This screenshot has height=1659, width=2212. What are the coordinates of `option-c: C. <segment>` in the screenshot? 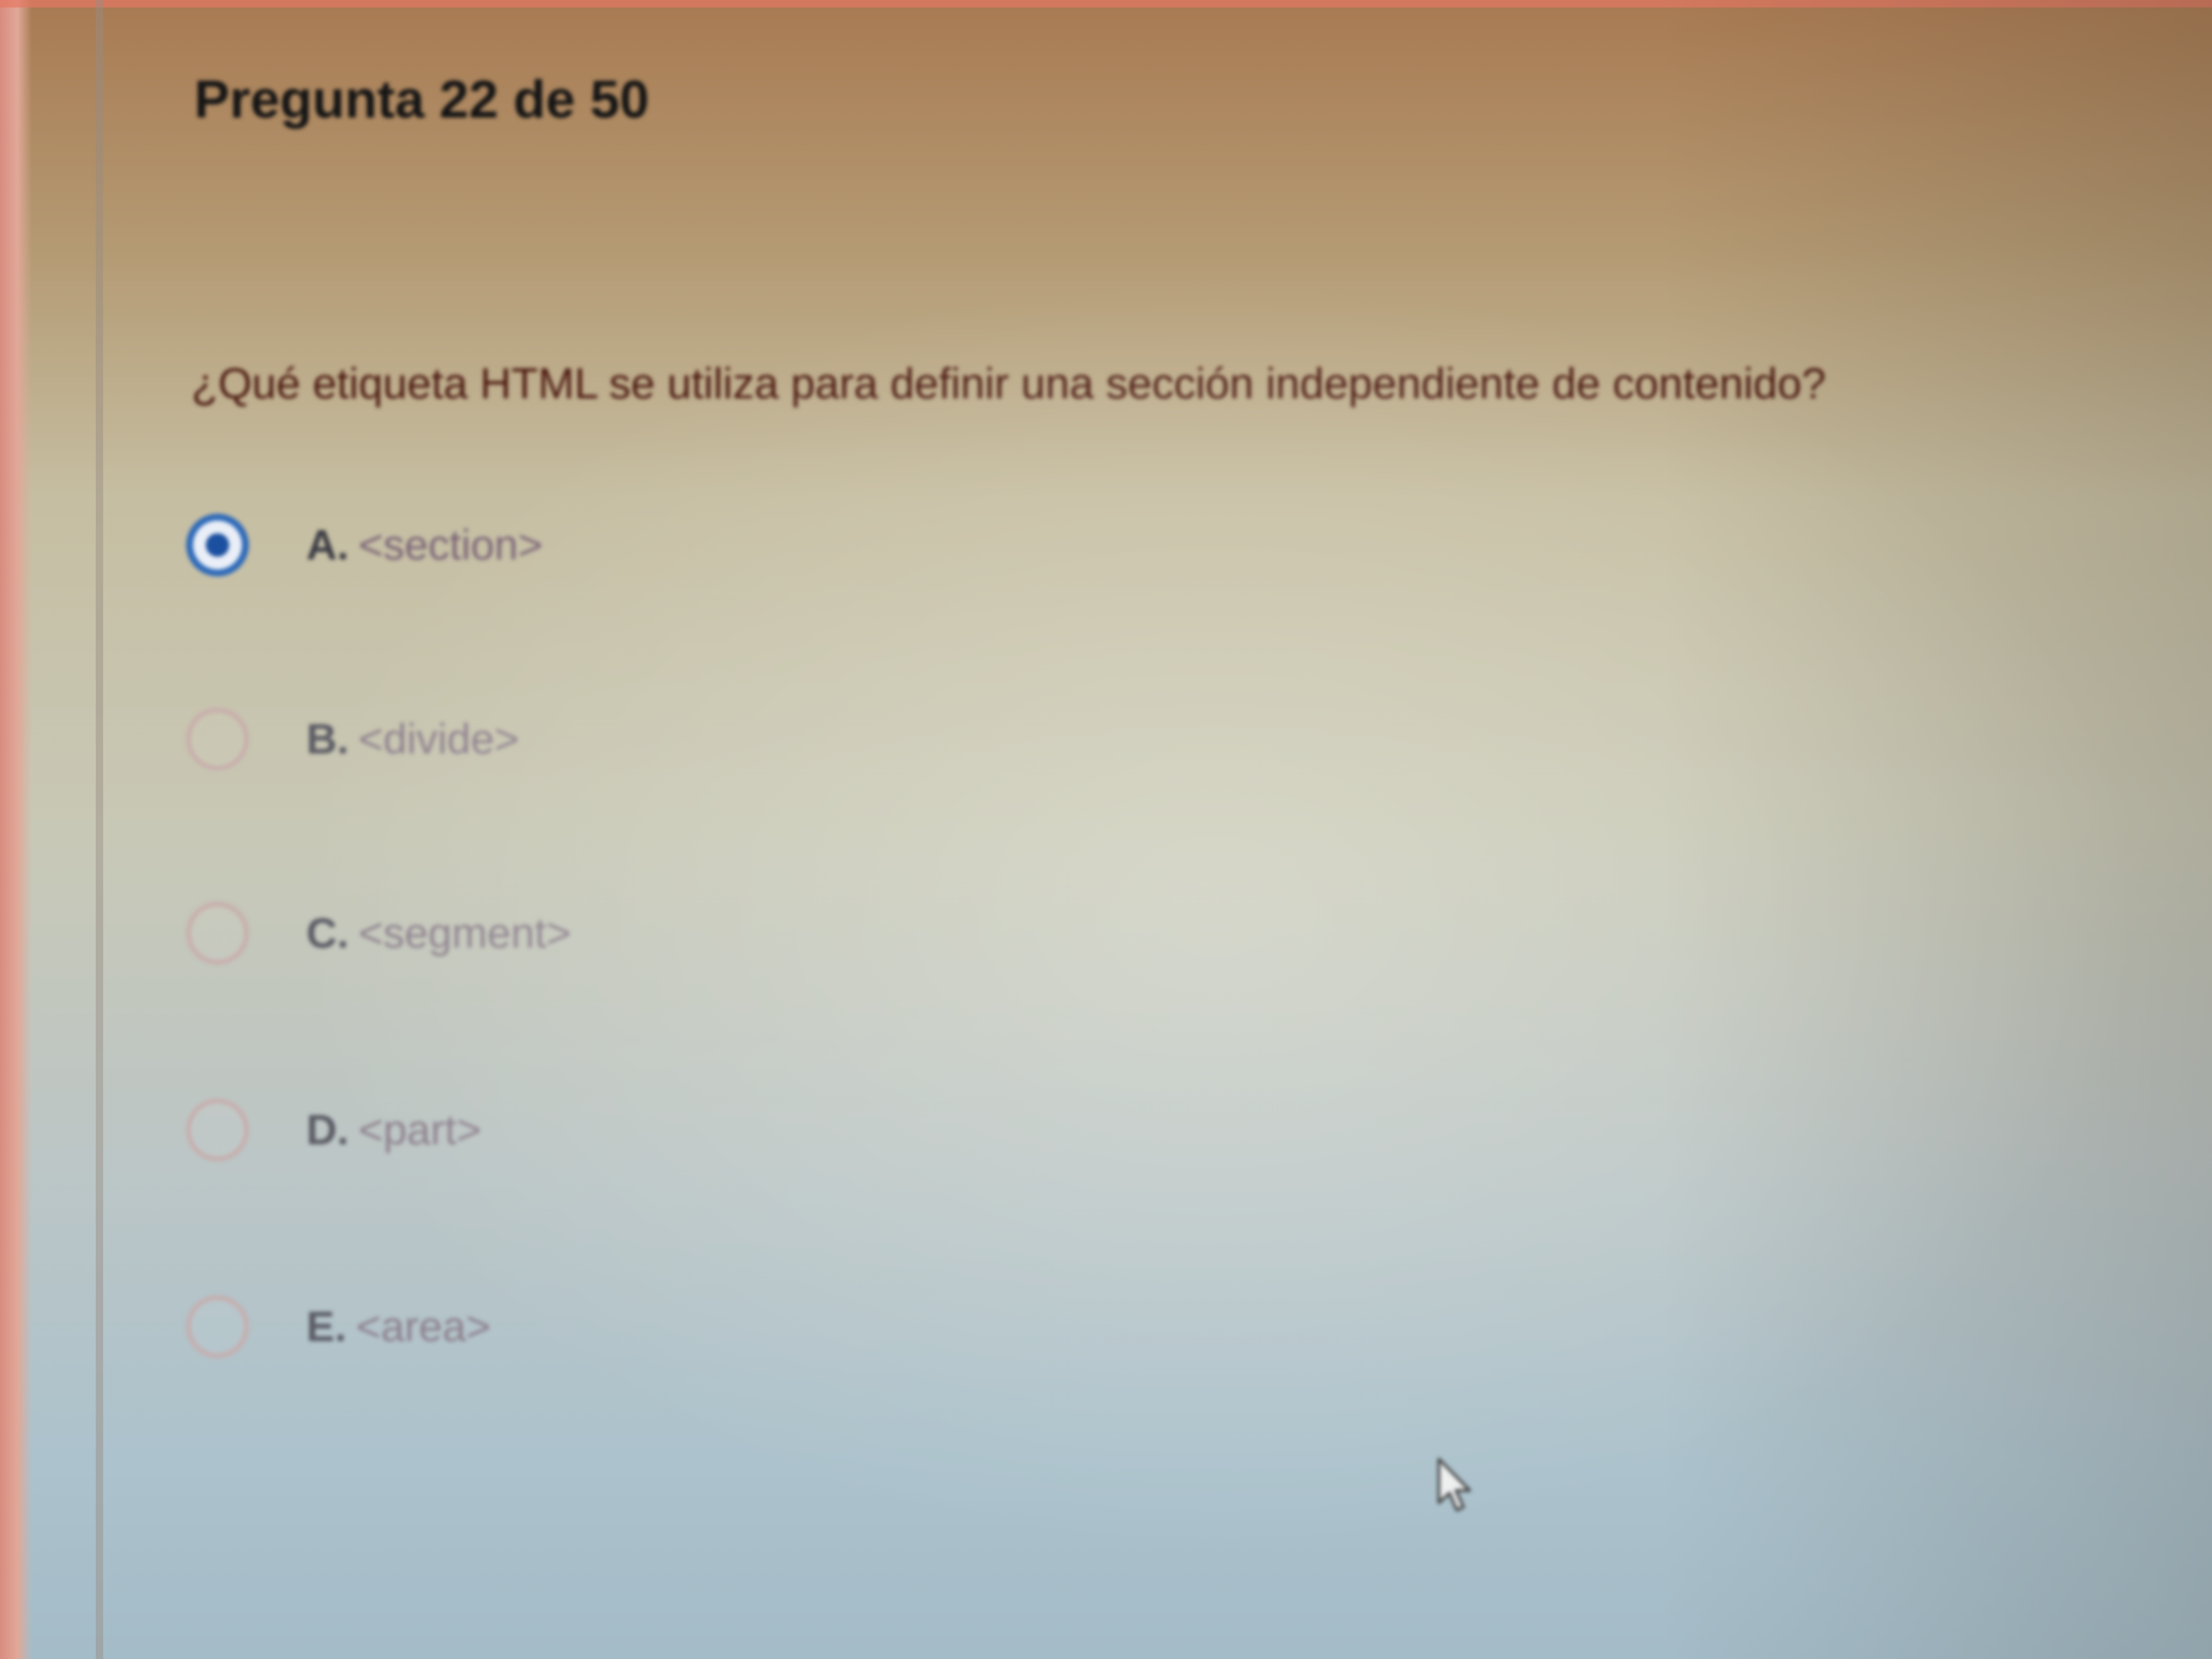 It's located at (824, 933).